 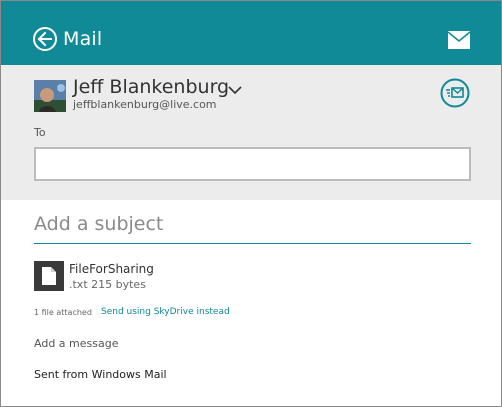 I want to click on envelope-icon, so click(x=459, y=40).